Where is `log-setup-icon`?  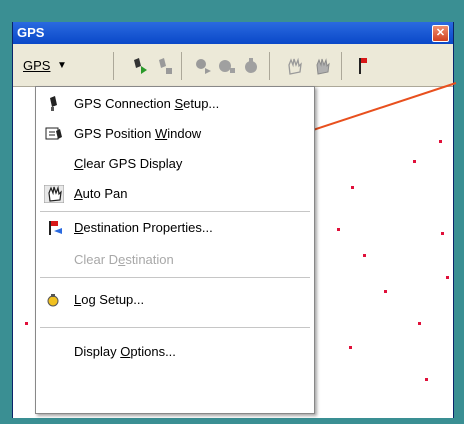
log-setup-icon is located at coordinates (53, 300).